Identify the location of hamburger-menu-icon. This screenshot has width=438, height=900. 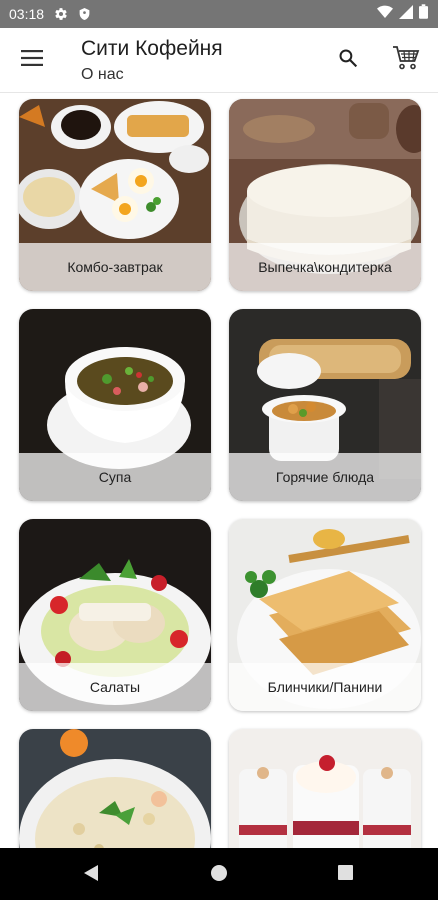
(32, 60).